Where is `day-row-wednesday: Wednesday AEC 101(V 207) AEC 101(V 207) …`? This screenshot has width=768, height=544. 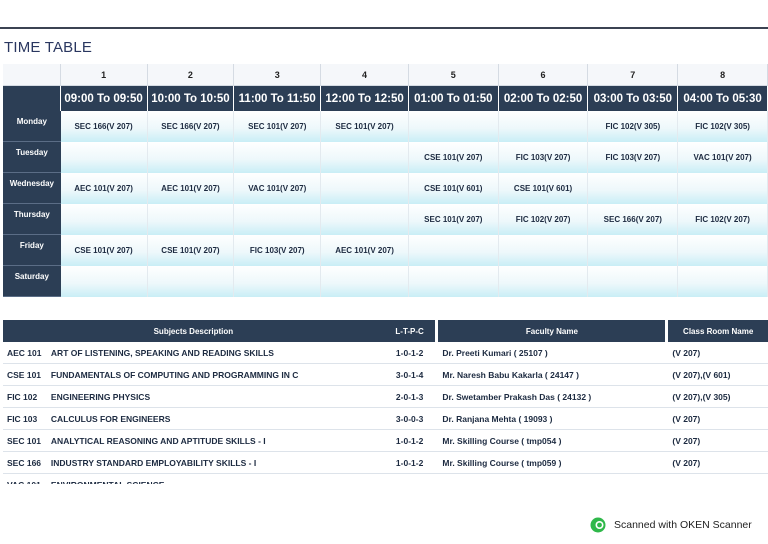 day-row-wednesday: Wednesday AEC 101(V 207) AEC 101(V 207) … is located at coordinates (385, 188).